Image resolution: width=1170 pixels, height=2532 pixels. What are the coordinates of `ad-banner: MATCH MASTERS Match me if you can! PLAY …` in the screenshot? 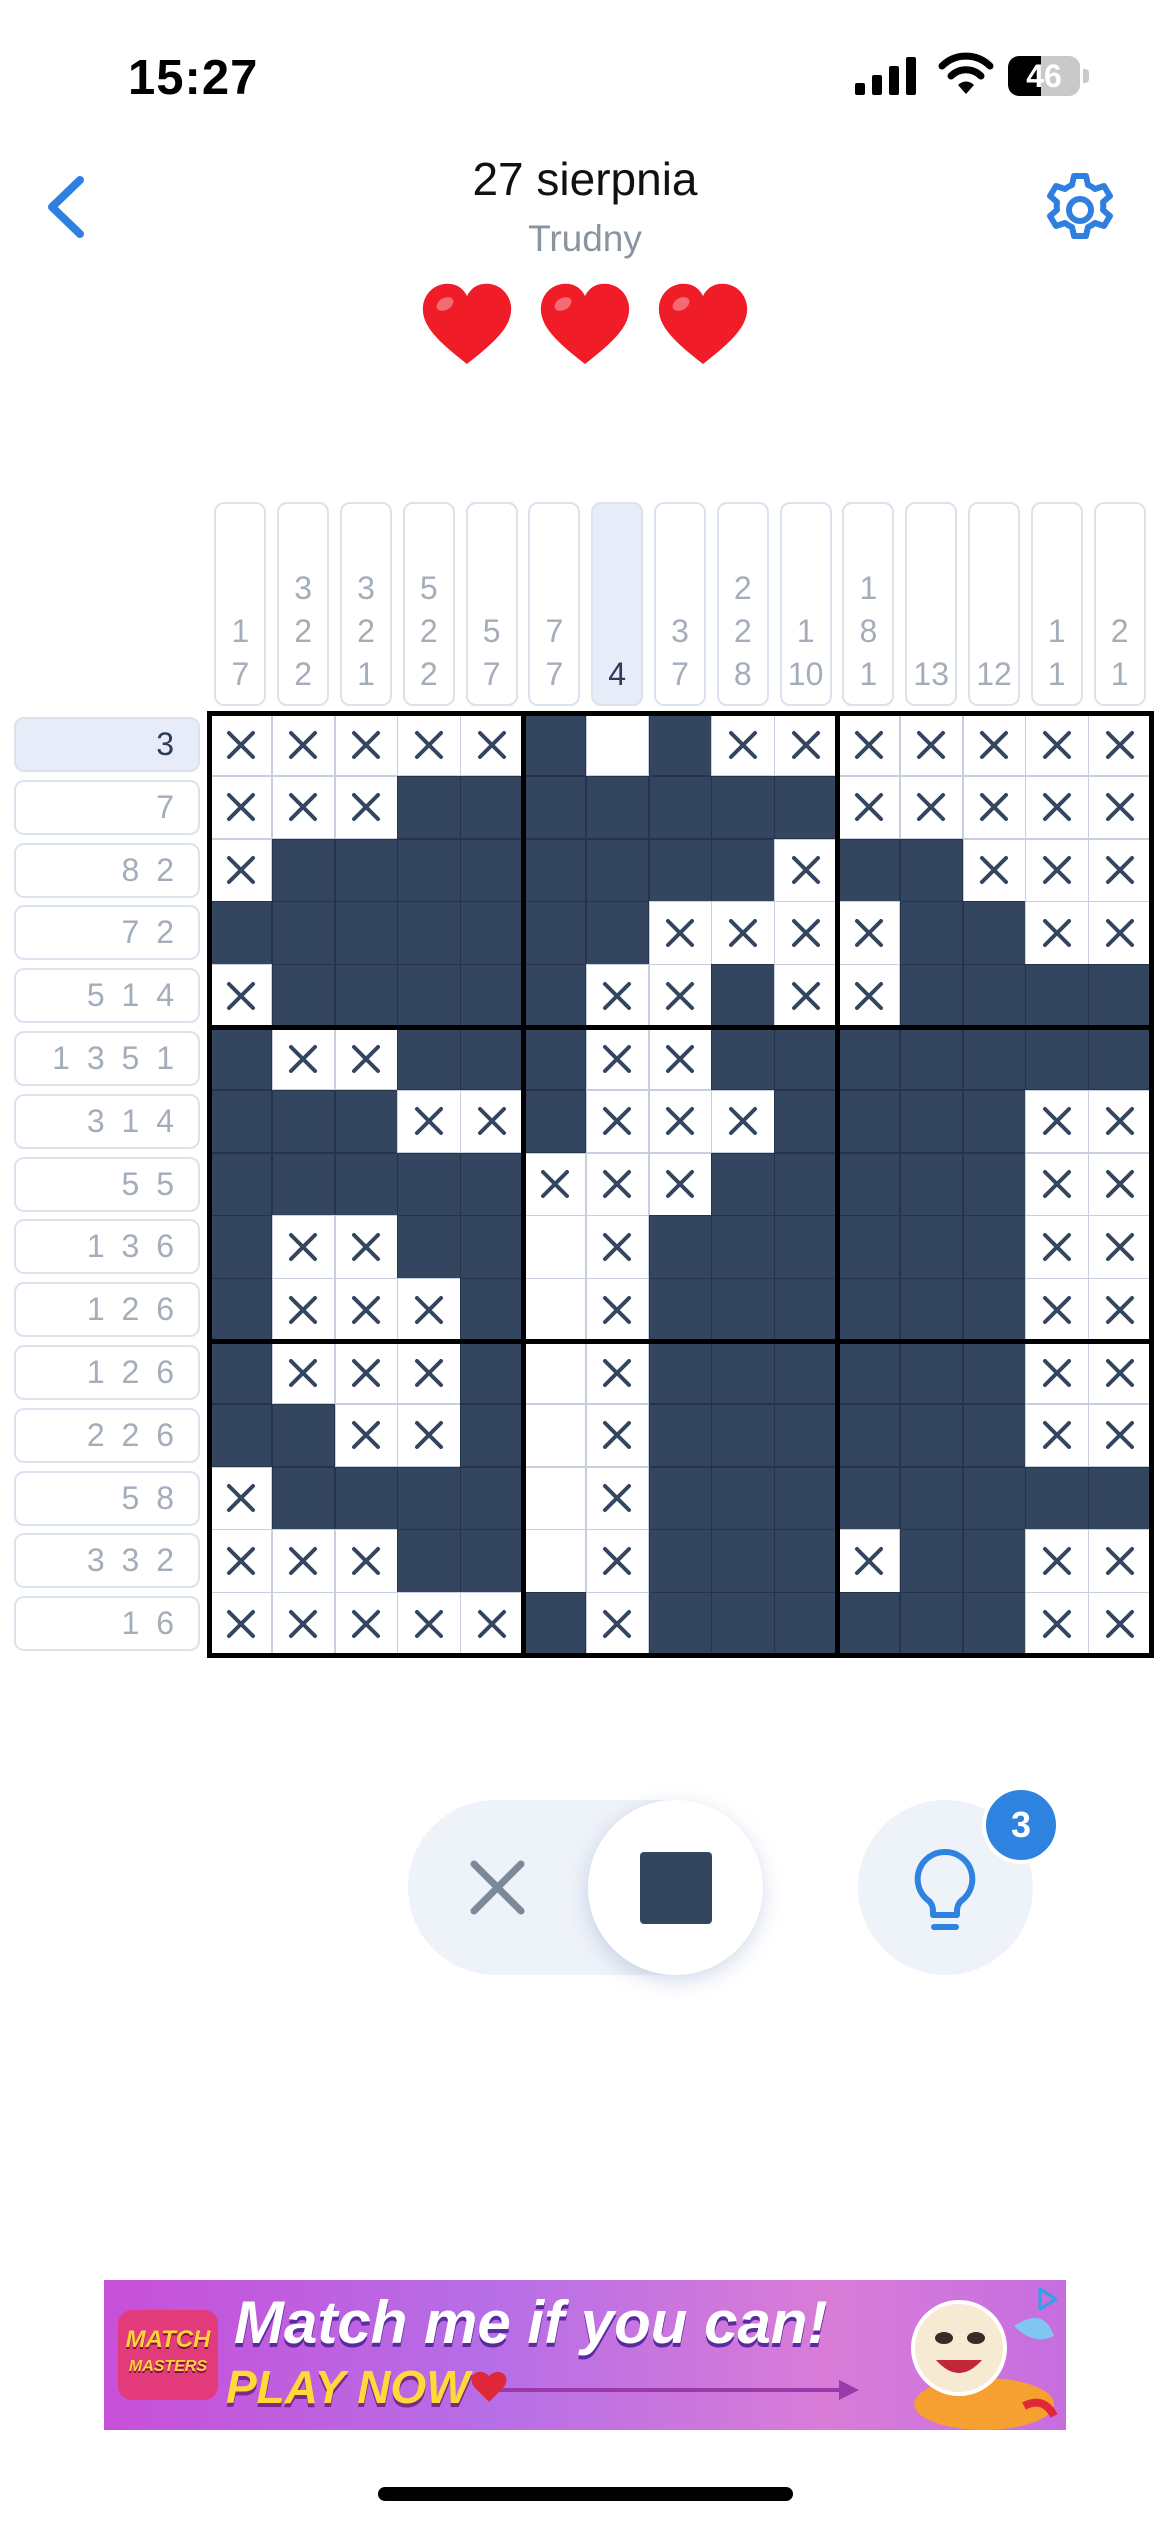 It's located at (585, 2355).